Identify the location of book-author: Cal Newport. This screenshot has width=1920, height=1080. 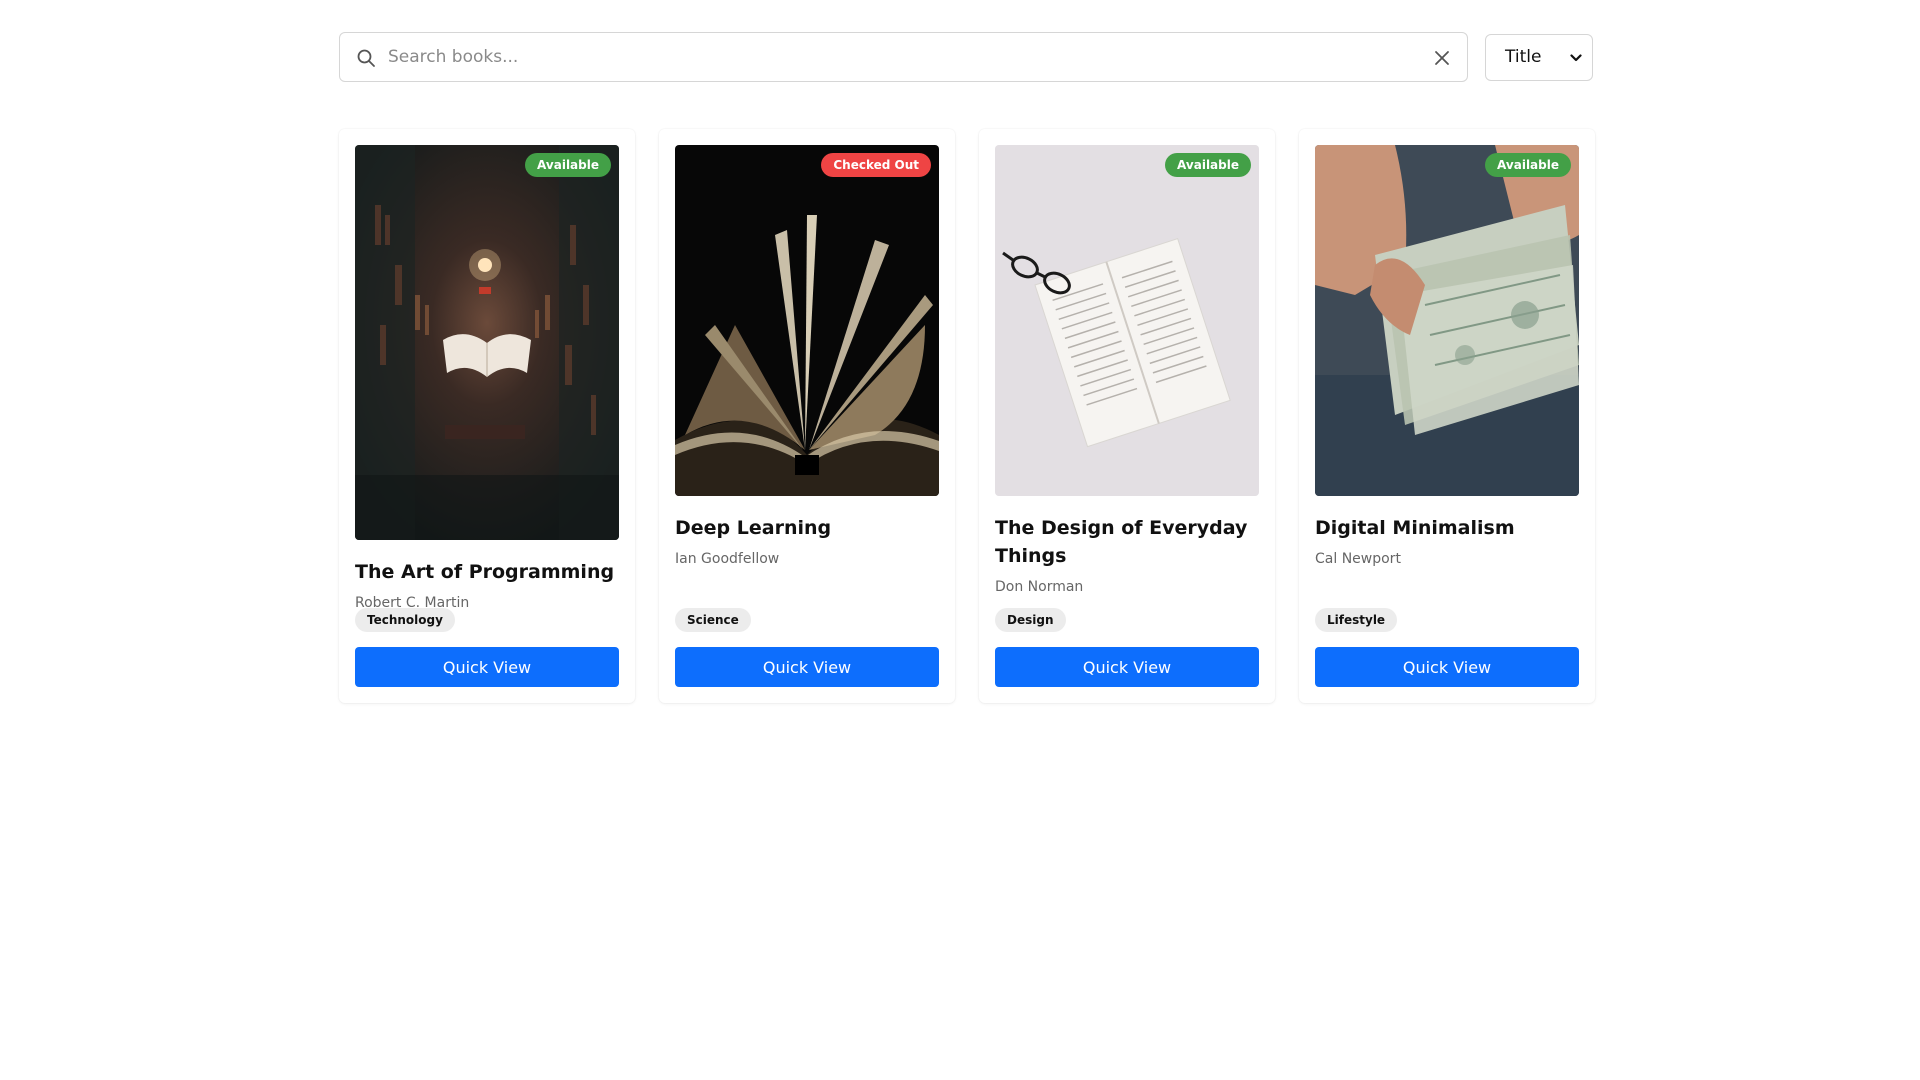
(1358, 559).